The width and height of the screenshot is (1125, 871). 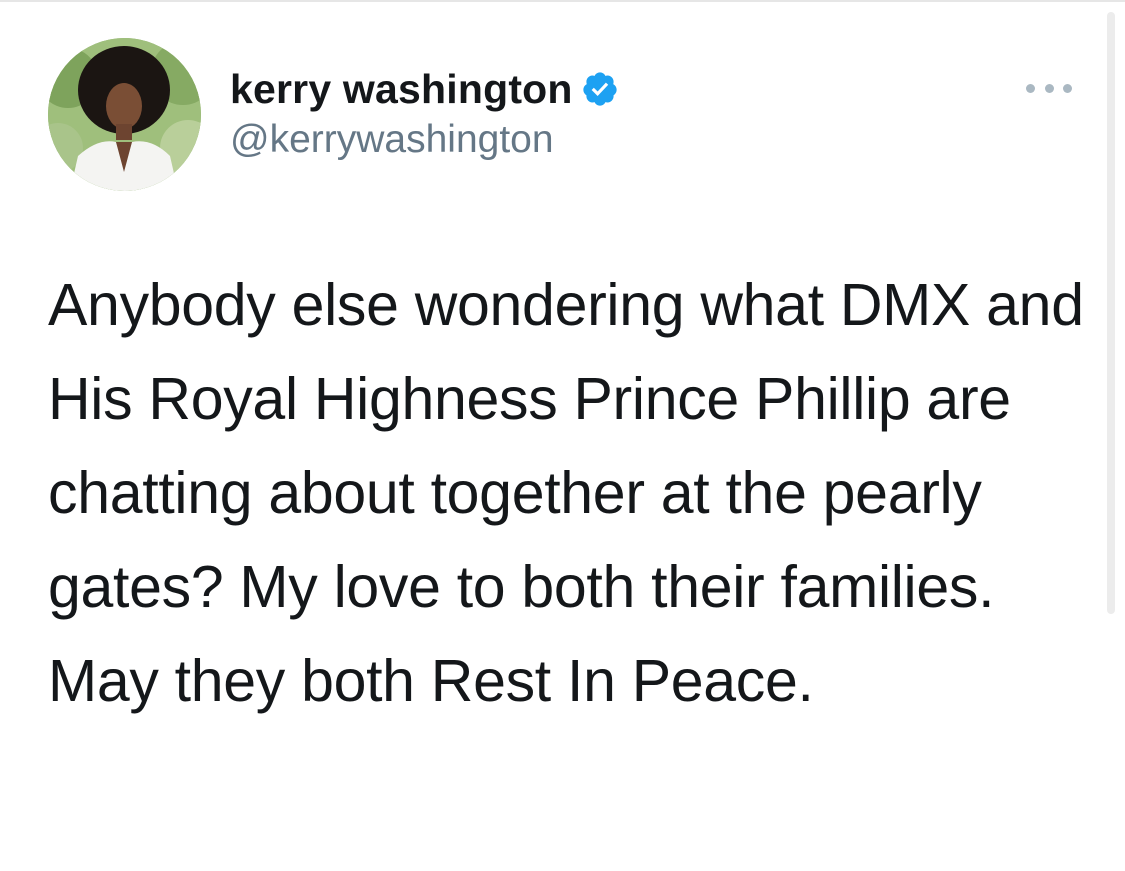 What do you see at coordinates (424, 140) in the screenshot?
I see `author-handle: @kerrywashington` at bounding box center [424, 140].